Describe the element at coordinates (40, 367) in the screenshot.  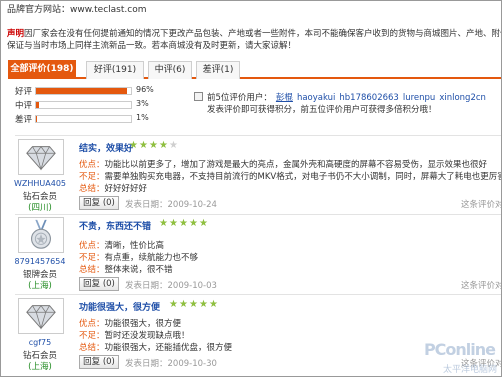
I see `member-region: (上海)` at that location.